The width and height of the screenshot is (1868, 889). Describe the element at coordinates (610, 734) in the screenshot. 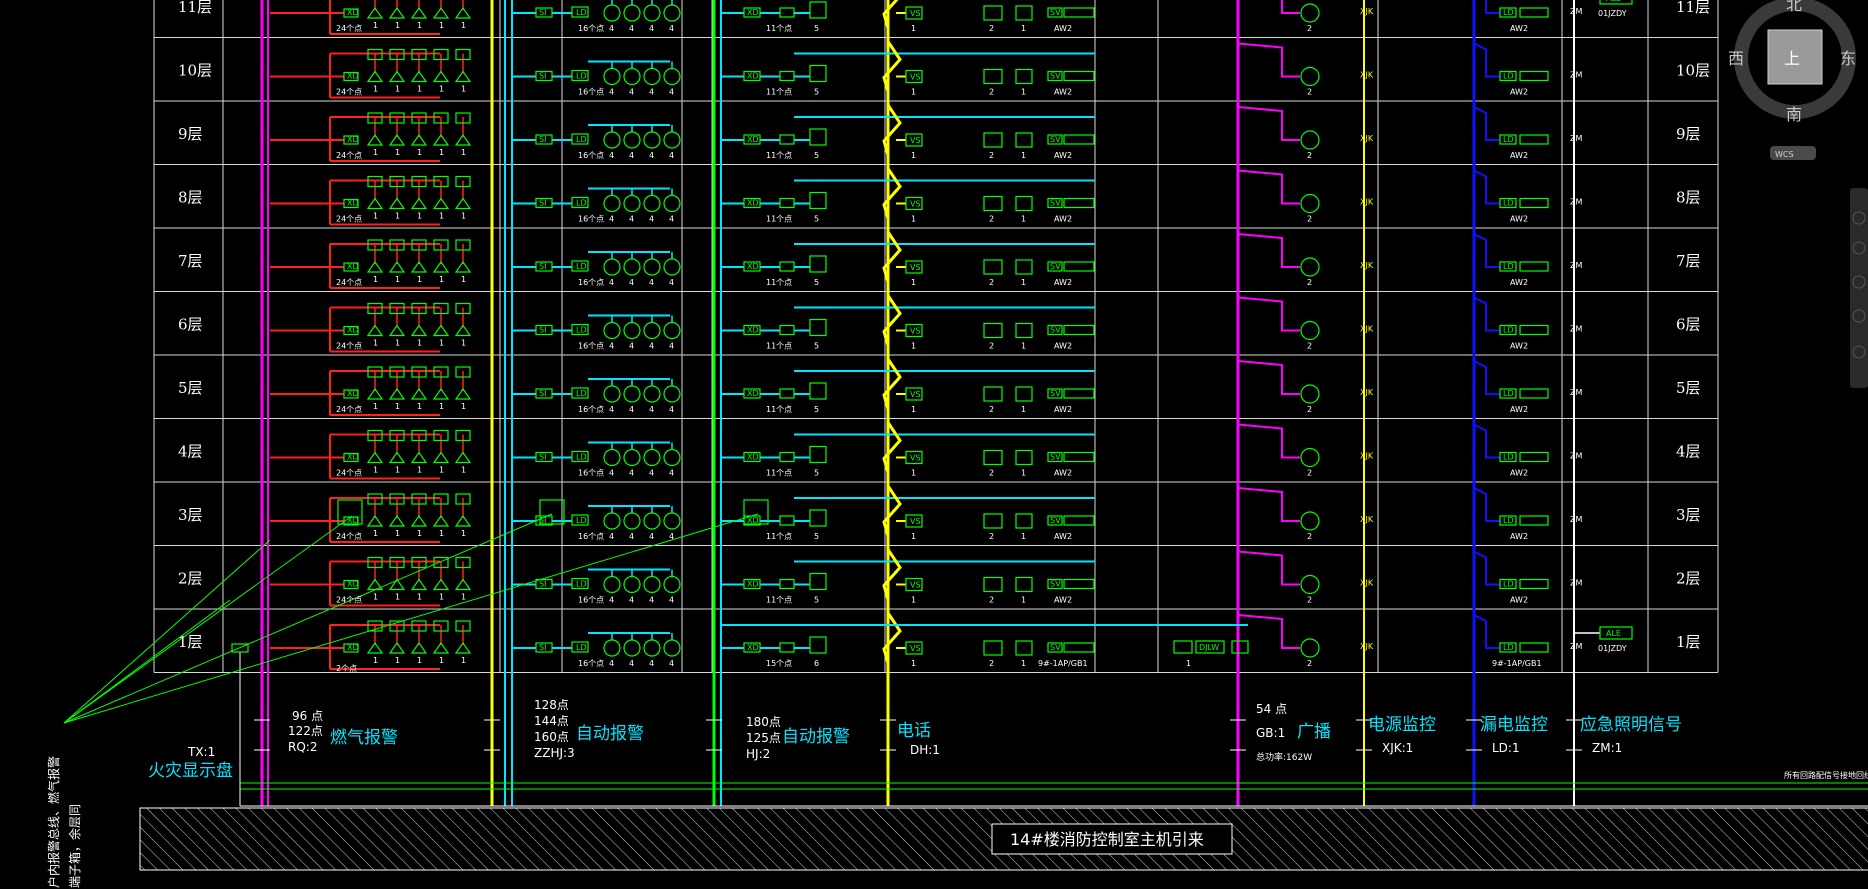

I see `auto1-system-name: 自动报警` at that location.